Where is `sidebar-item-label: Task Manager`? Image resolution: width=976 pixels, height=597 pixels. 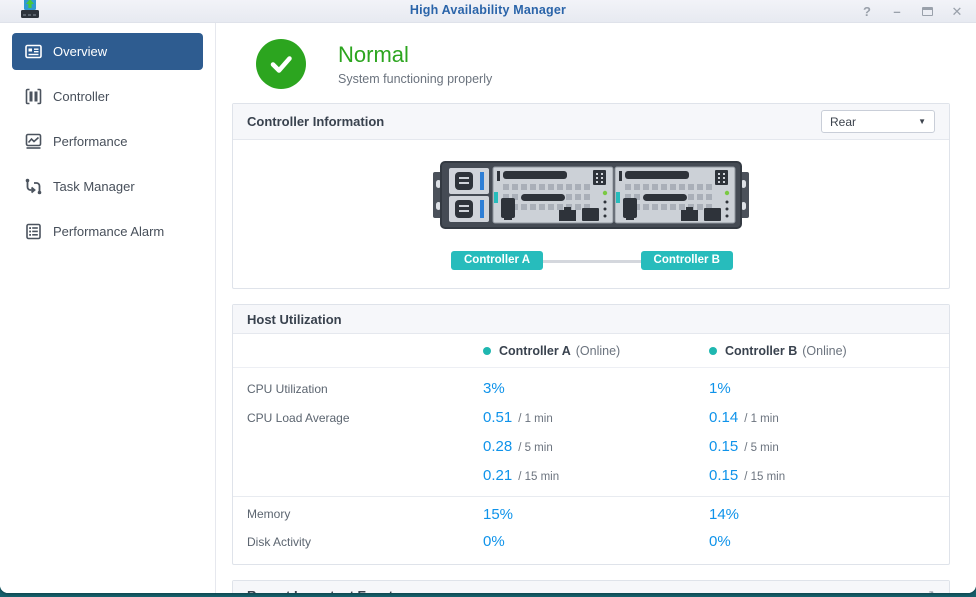
sidebar-item-label: Task Manager is located at coordinates (94, 186).